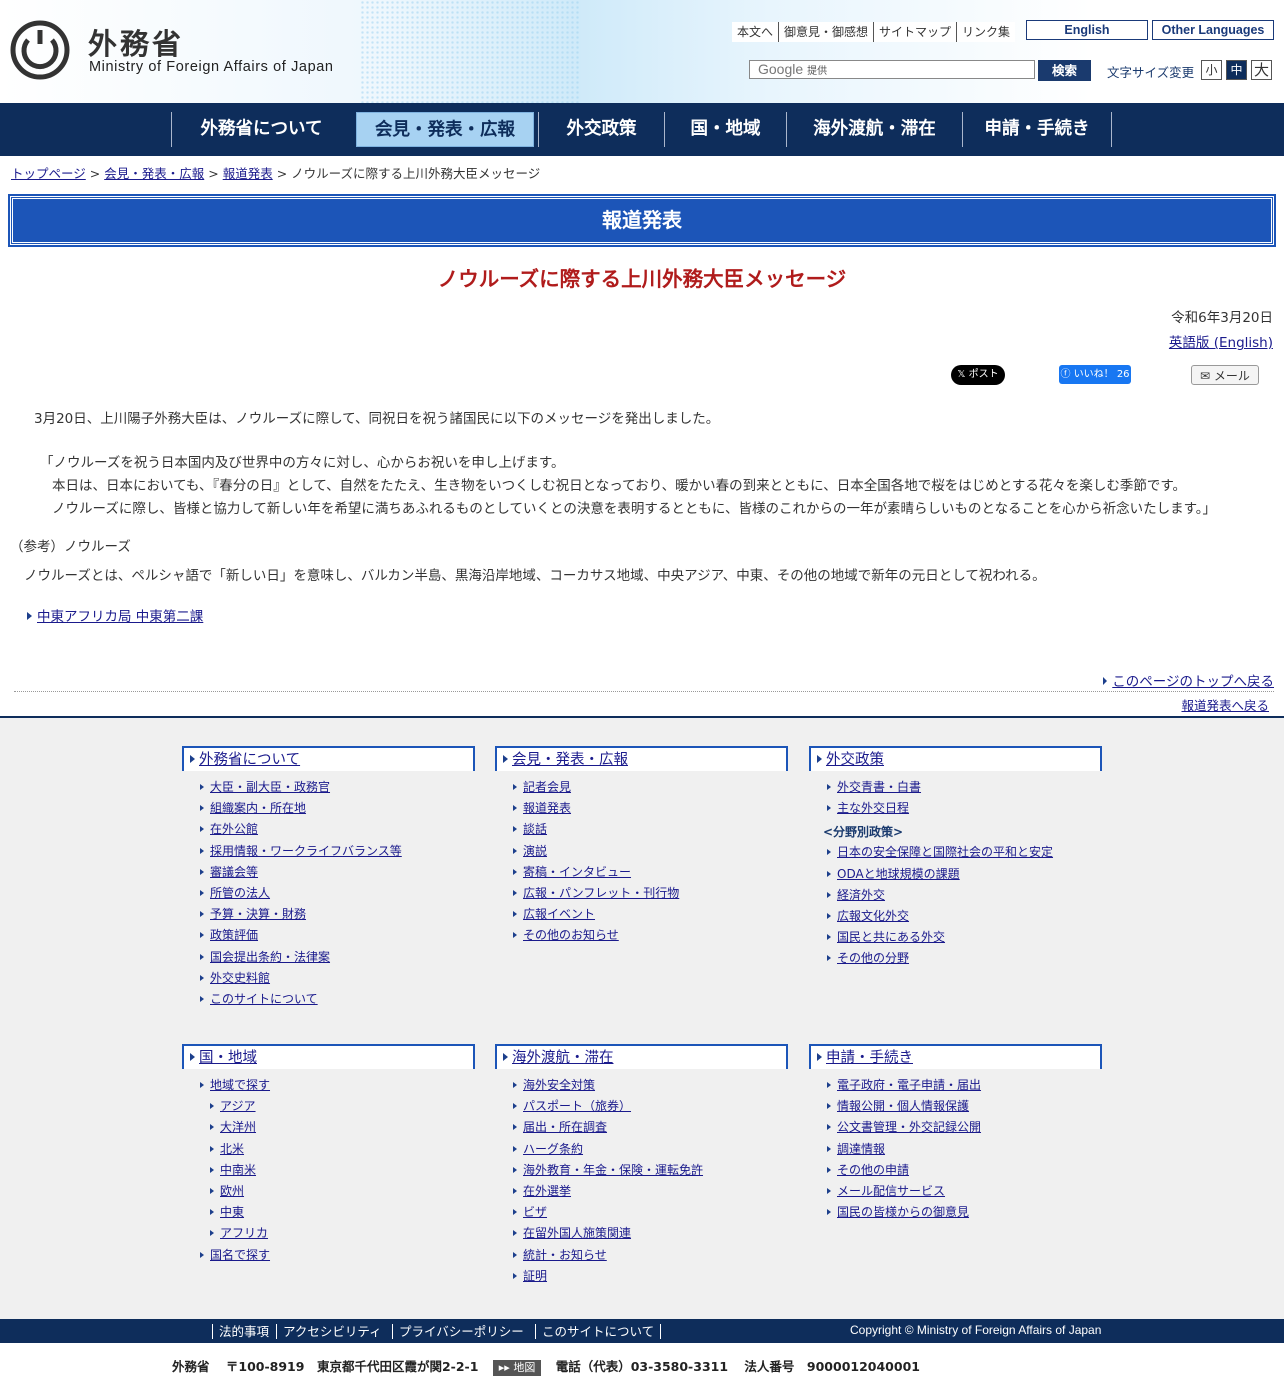 This screenshot has width=1284, height=1382. I want to click on list-item: 審議会等, so click(328, 872).